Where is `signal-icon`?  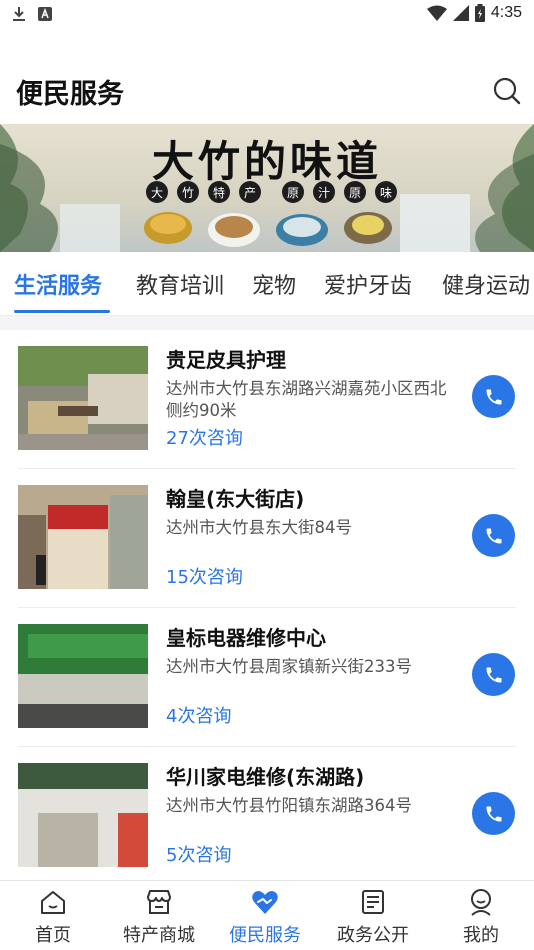 signal-icon is located at coordinates (460, 13).